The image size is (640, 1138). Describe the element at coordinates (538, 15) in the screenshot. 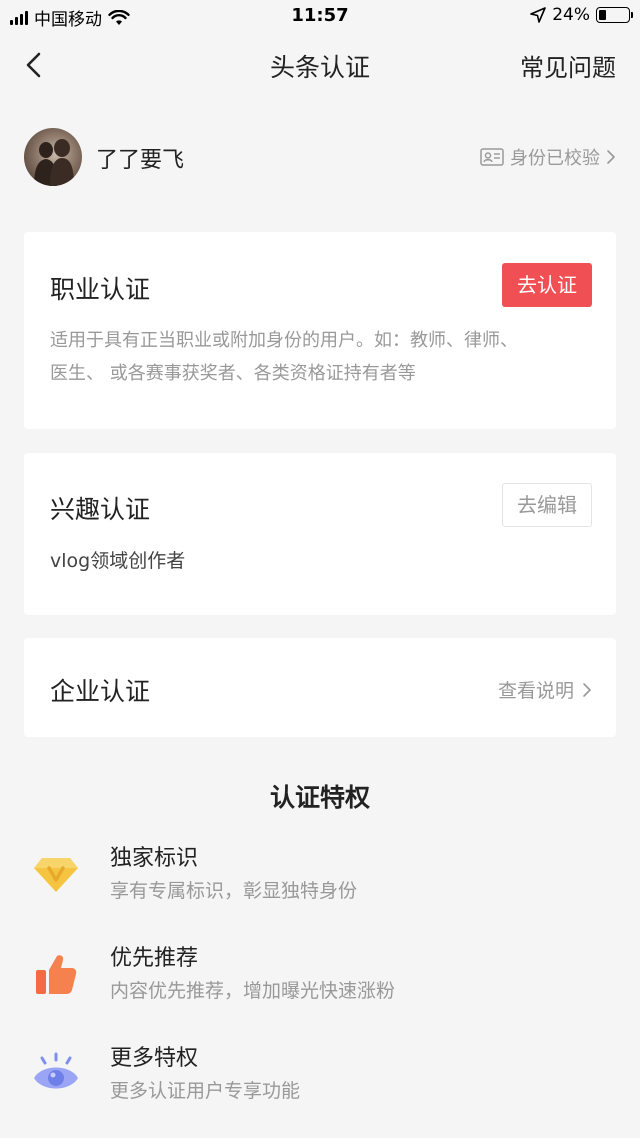

I see `location-arrow-icon` at that location.